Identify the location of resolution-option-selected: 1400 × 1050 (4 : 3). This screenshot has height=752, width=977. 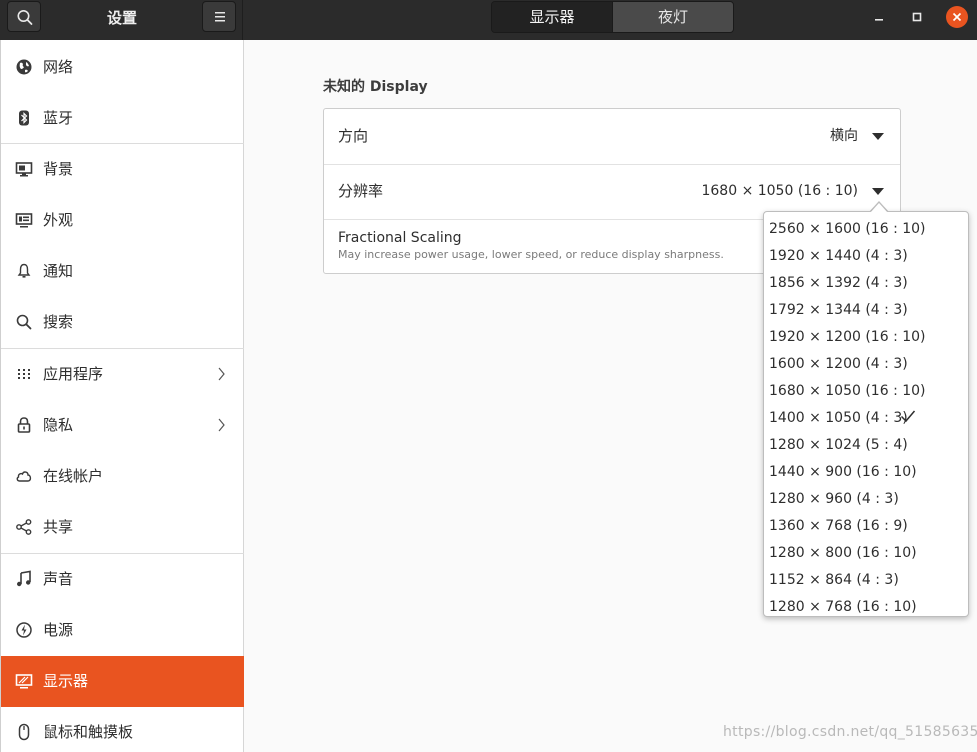
(838, 418).